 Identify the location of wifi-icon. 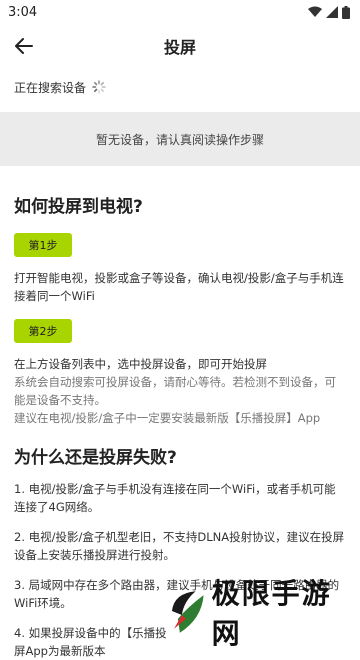
(315, 11).